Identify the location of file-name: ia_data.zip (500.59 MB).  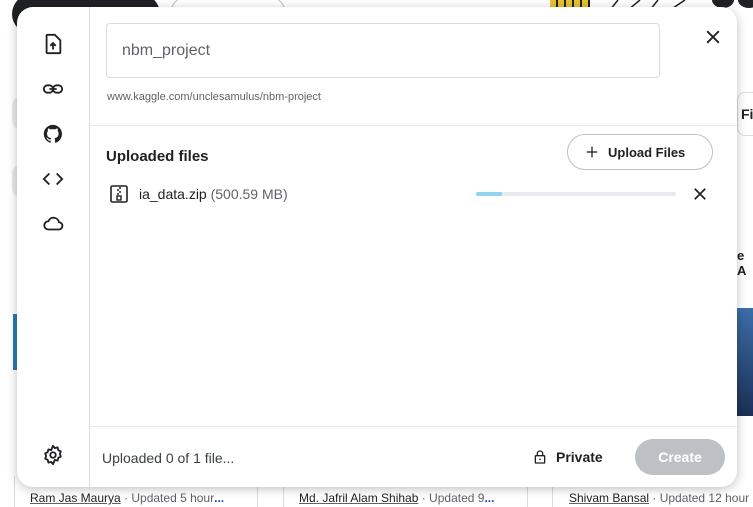
(213, 194).